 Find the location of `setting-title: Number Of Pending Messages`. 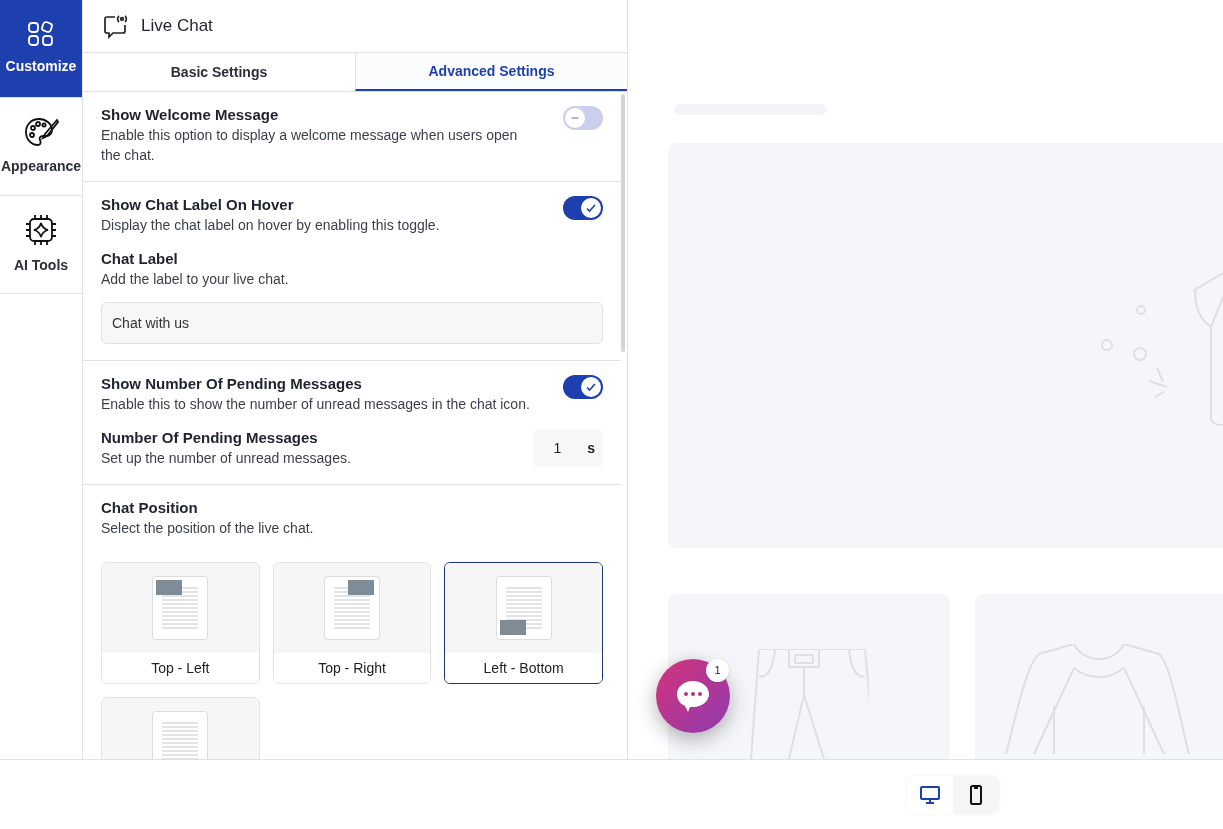

setting-title: Number Of Pending Messages is located at coordinates (210, 438).